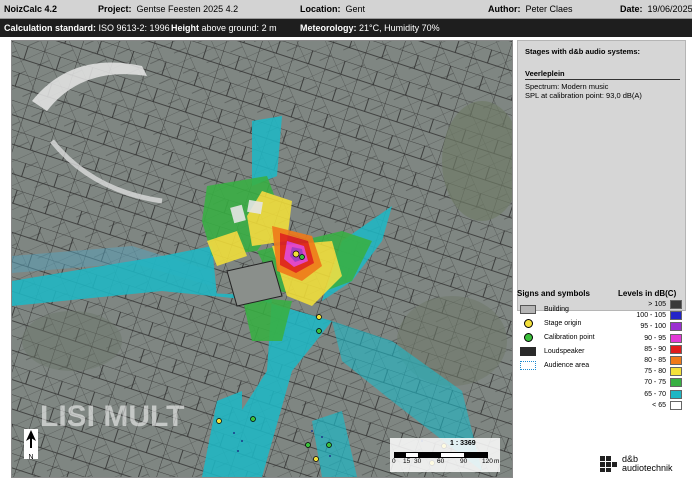  What do you see at coordinates (87, 28) in the screenshot?
I see `calc-standard: Calculation standard: ISO 9613-2: 1996` at bounding box center [87, 28].